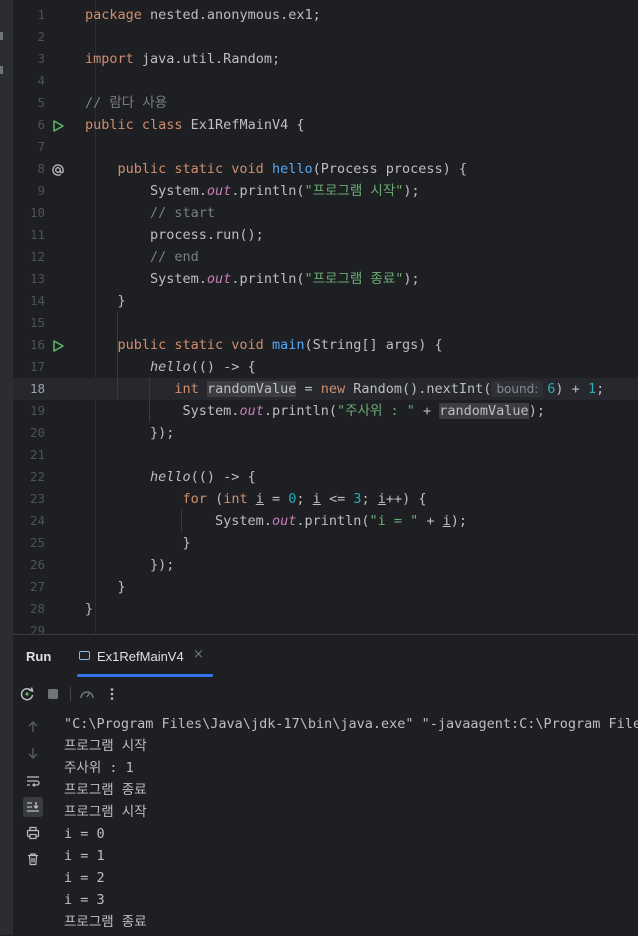  Describe the element at coordinates (33, 859) in the screenshot. I see `trash-icon` at that location.